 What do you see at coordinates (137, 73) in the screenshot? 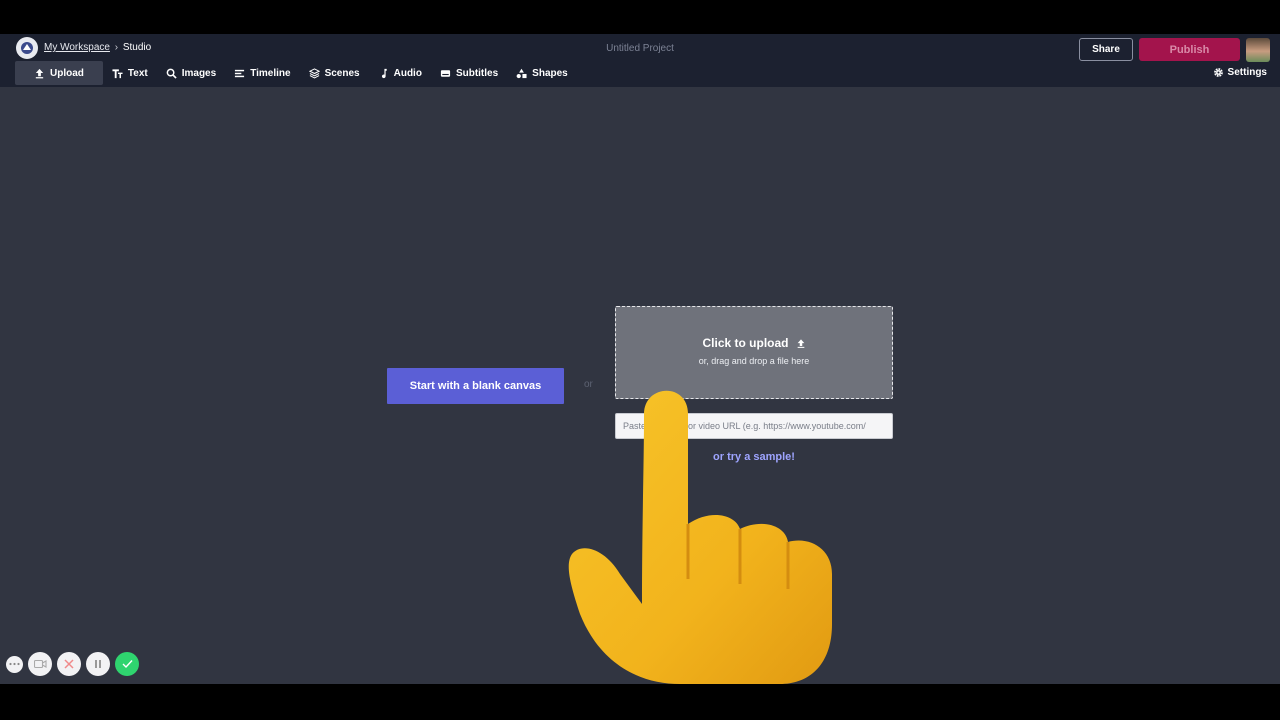
I see `tab-label: Text` at bounding box center [137, 73].